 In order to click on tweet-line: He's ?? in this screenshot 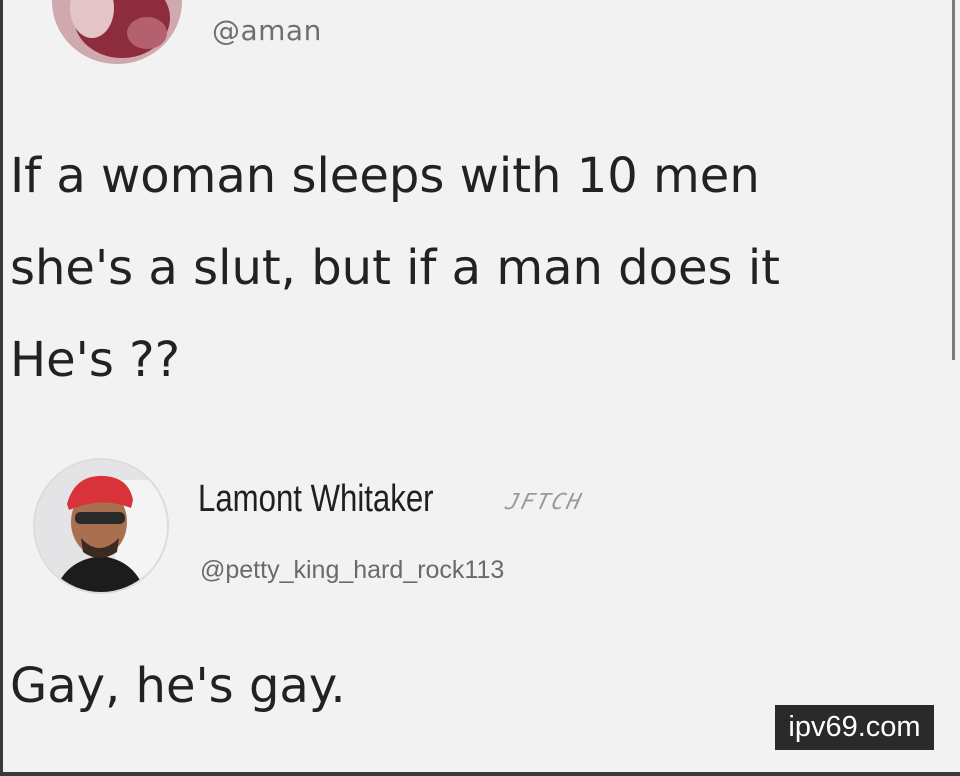, I will do `click(95, 360)`.